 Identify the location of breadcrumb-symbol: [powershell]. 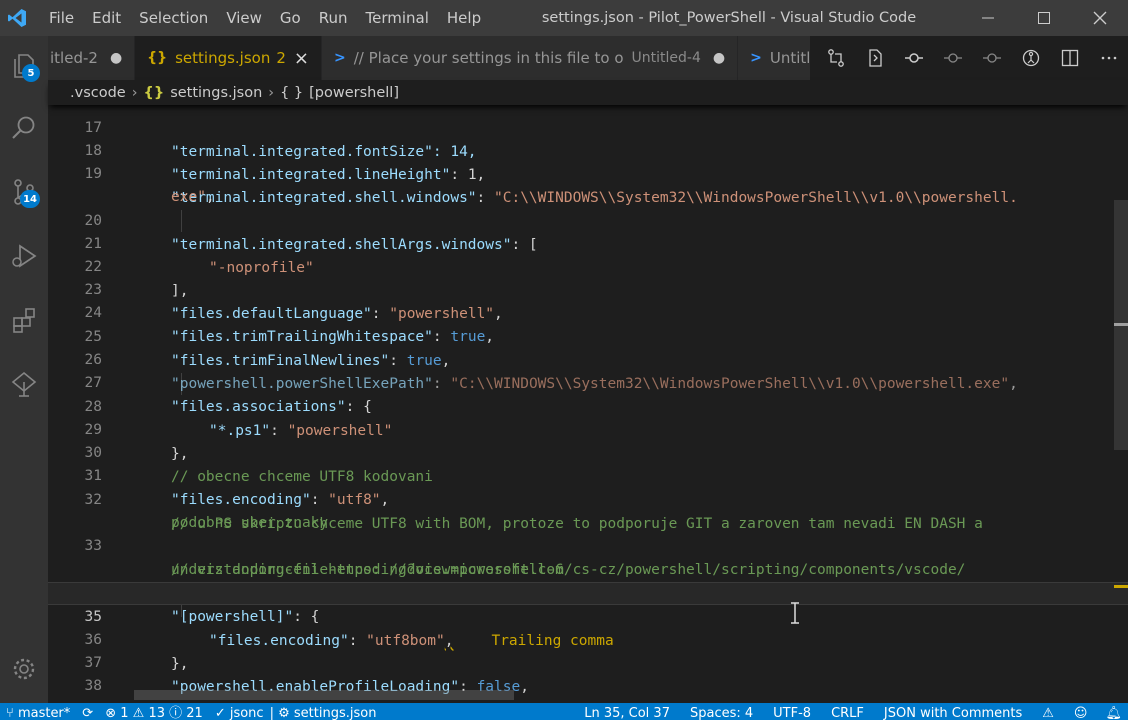
(354, 93).